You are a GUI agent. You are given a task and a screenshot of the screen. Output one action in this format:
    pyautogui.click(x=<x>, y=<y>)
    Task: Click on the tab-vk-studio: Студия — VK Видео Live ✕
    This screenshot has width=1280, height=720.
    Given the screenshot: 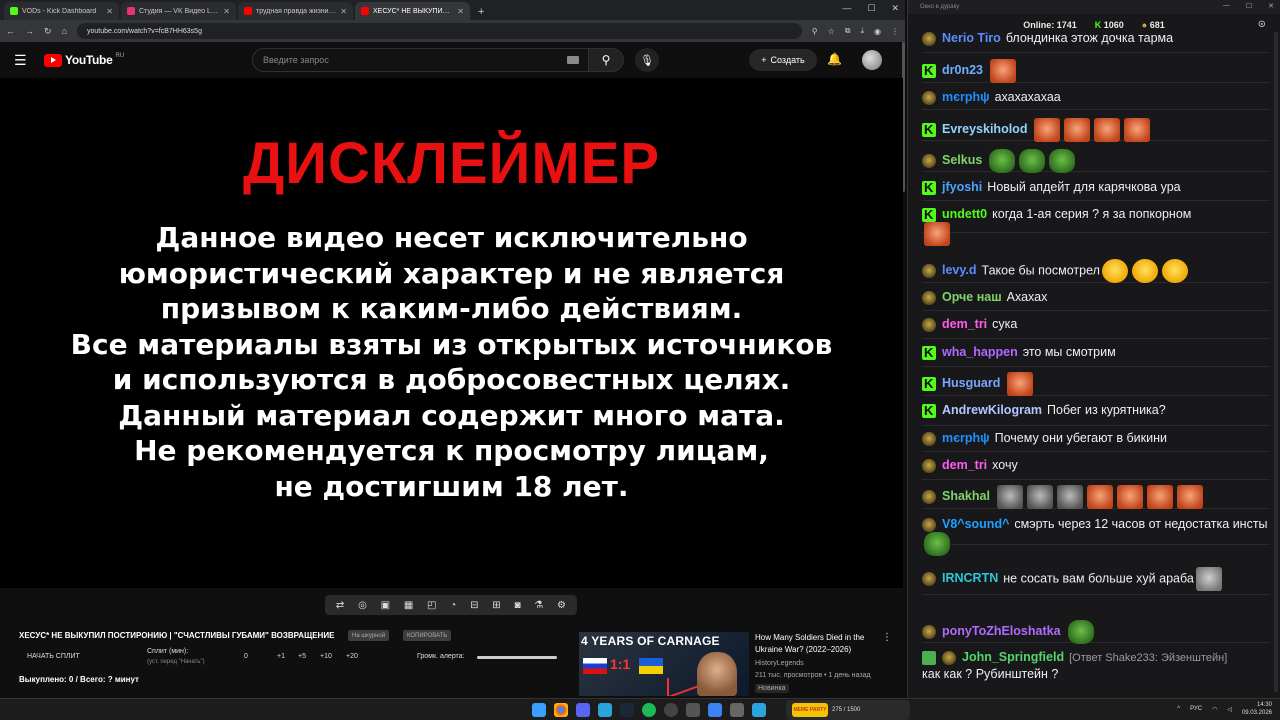 What is the action you would take?
    pyautogui.click(x=178, y=11)
    